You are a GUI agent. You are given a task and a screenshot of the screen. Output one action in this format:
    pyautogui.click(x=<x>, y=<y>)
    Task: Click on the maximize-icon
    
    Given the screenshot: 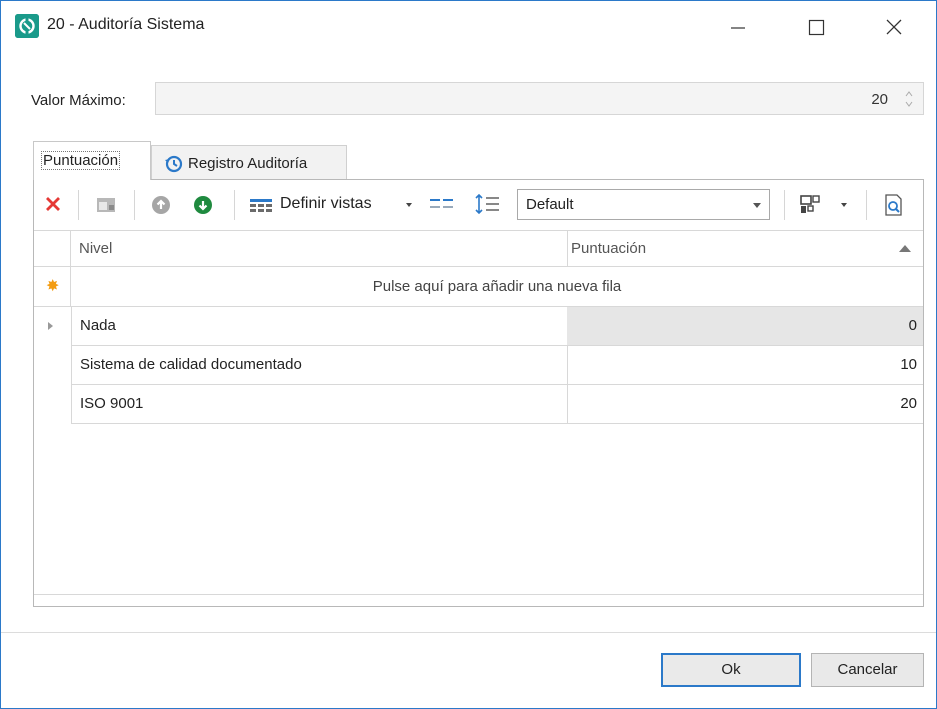 What is the action you would take?
    pyautogui.click(x=816, y=27)
    